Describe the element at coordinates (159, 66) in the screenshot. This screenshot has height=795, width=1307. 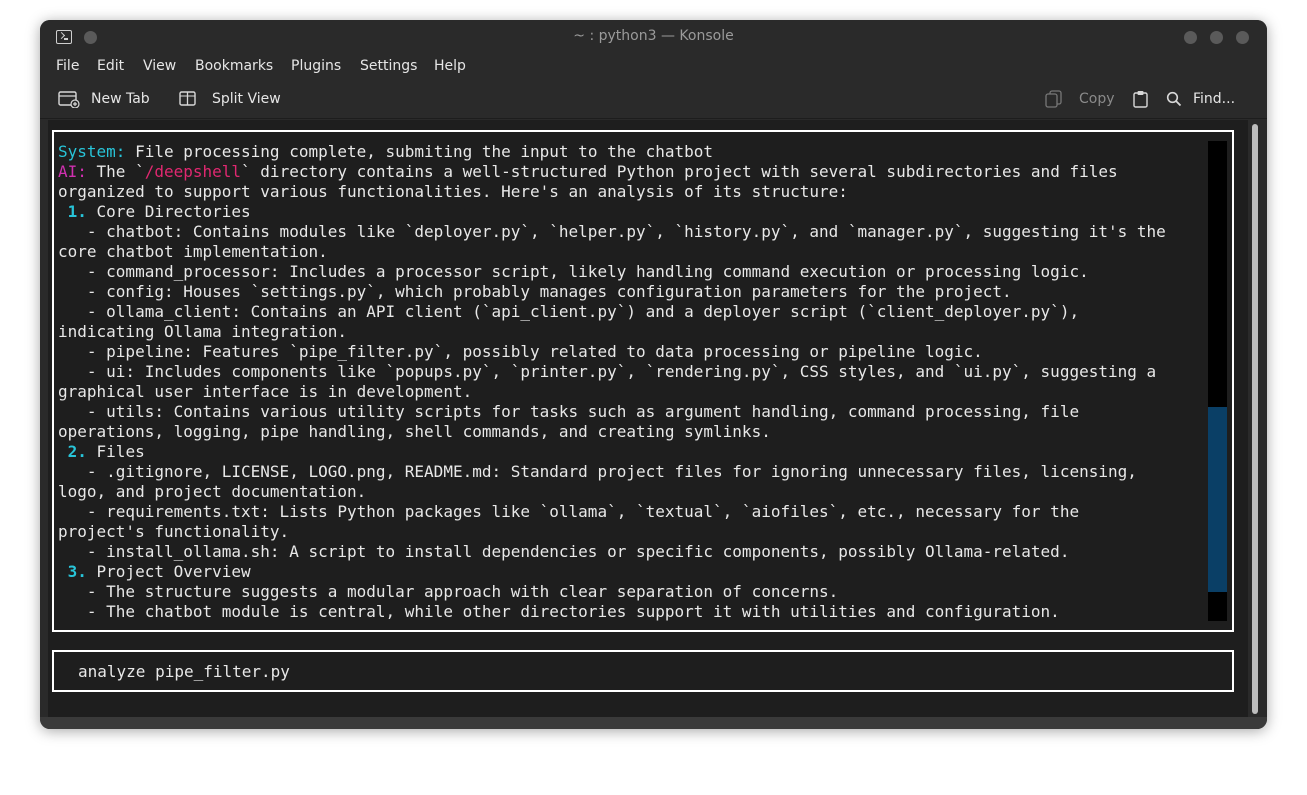
I see `menu-view: View` at that location.